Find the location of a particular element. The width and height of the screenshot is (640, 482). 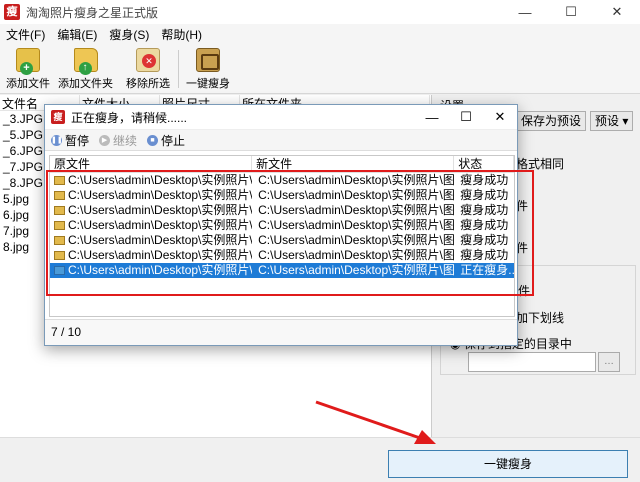

dialog-controls: ❚❚ 暂停 ▶ 继续 ■ 停止 is located at coordinates (281, 140).